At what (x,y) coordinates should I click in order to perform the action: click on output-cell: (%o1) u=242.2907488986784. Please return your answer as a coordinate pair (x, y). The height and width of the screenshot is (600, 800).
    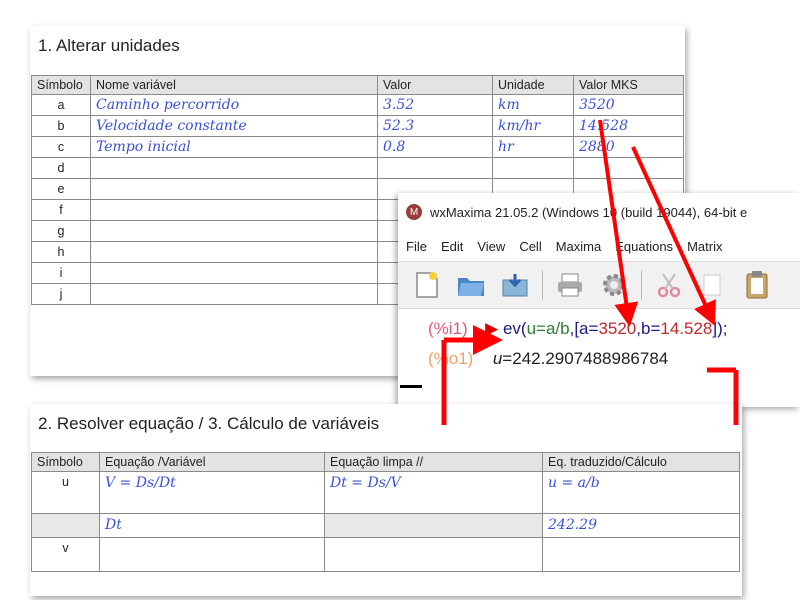
    Looking at the image, I should click on (548, 359).